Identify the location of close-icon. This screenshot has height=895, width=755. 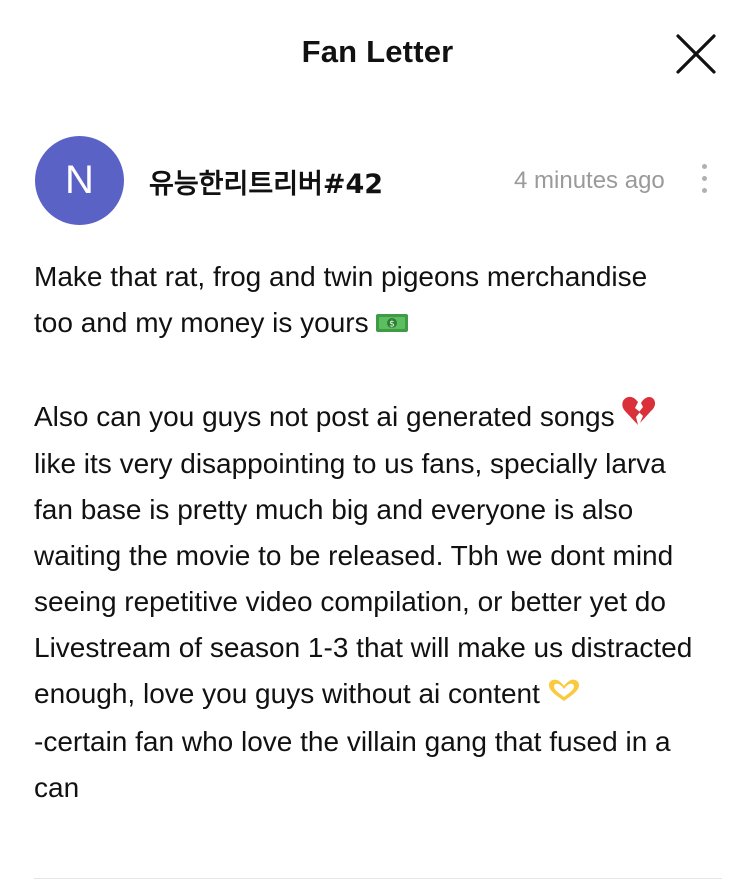
(696, 54).